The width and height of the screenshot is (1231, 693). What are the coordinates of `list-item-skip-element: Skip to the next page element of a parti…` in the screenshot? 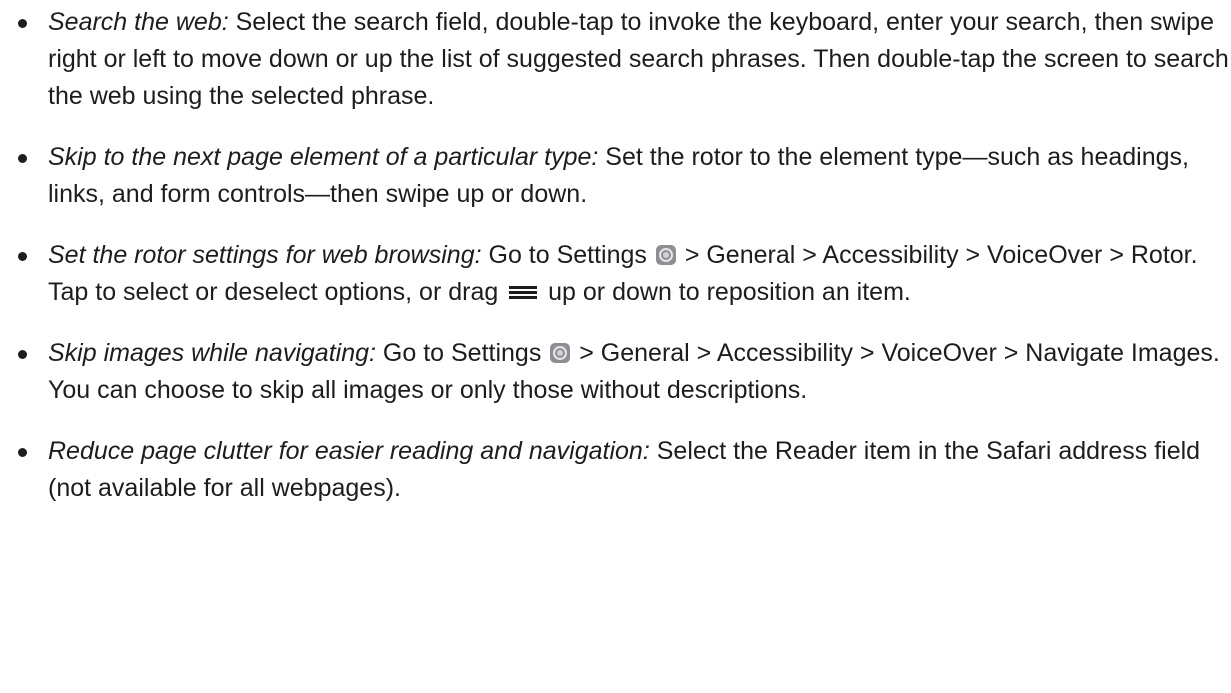 It's located at (615, 176).